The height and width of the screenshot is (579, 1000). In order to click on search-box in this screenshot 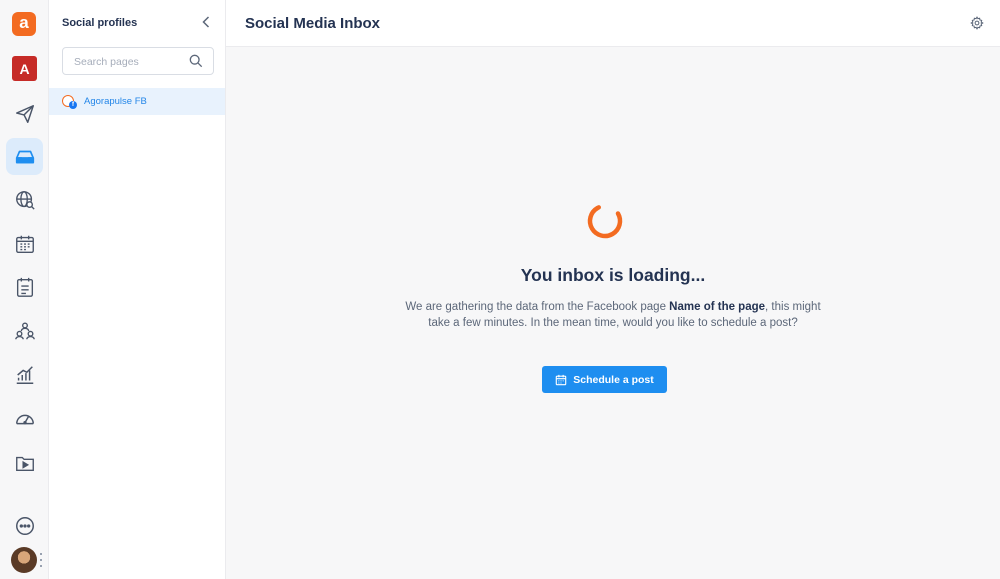, I will do `click(138, 61)`.